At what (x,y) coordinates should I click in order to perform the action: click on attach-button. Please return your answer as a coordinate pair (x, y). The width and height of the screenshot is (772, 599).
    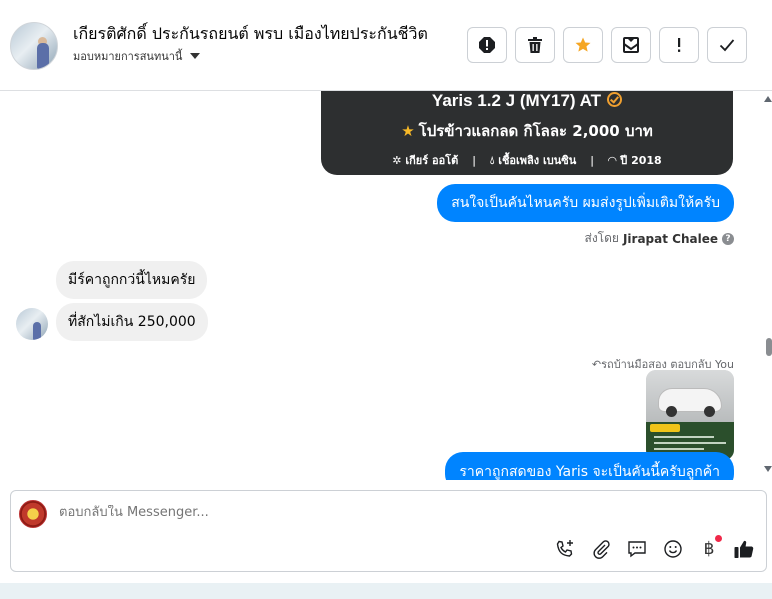
    Looking at the image, I should click on (601, 549).